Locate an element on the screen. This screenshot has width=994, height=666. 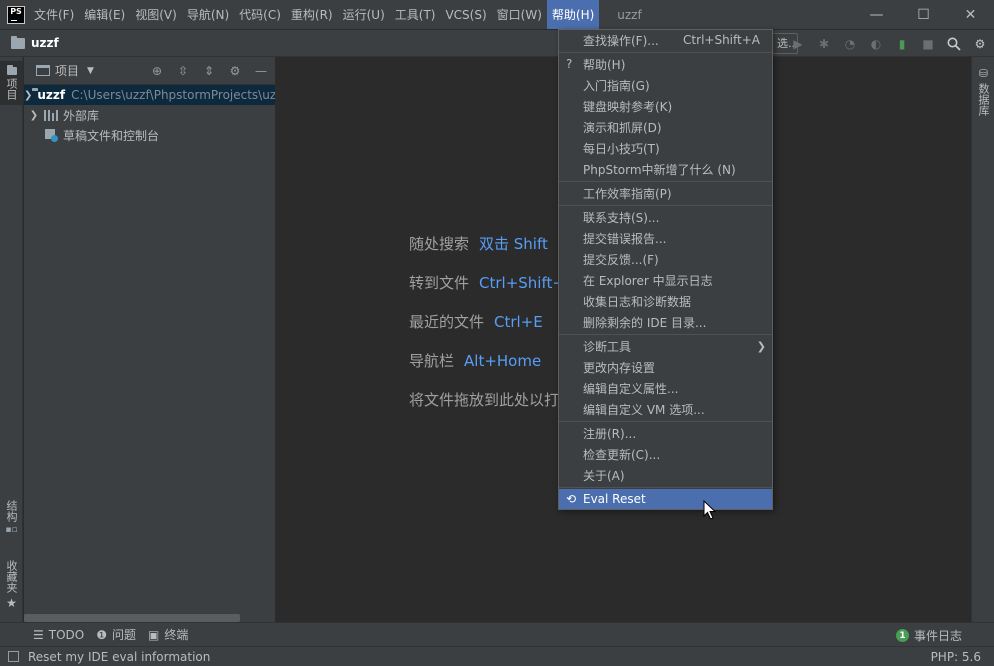
todo-tool-button: ☰ TODO is located at coordinates (58, 635).